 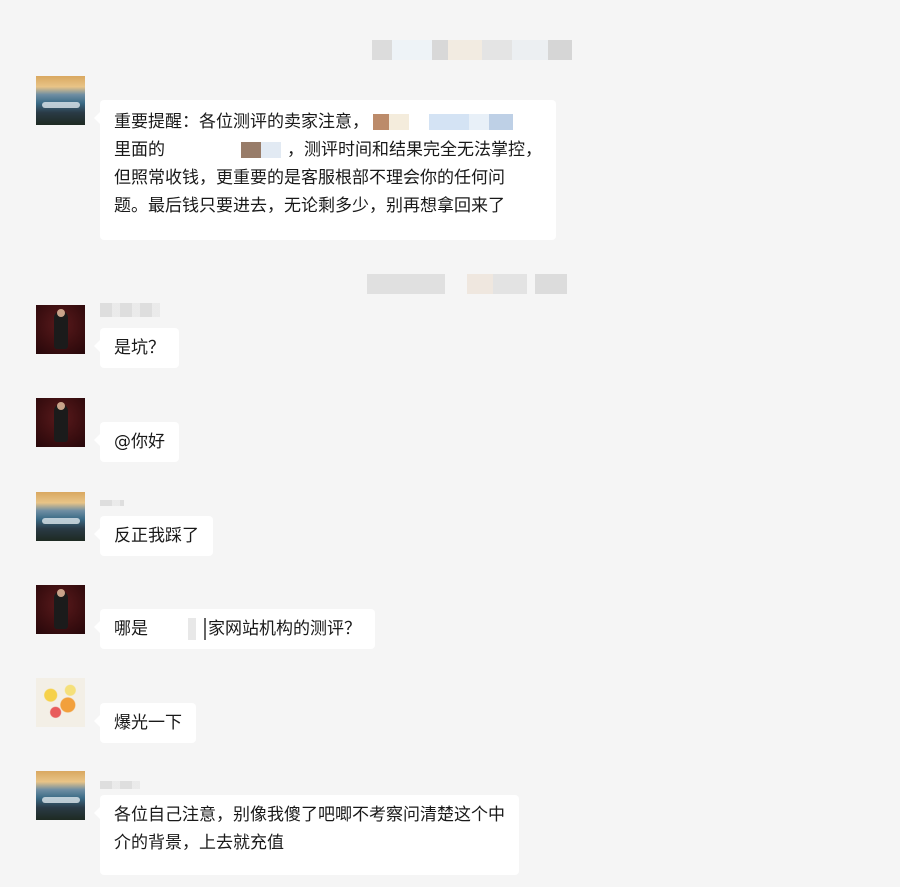 What do you see at coordinates (309, 815) in the screenshot?
I see `message-text: 各位自己注意，别像我傻了吧唧不考察问清楚这个中` at bounding box center [309, 815].